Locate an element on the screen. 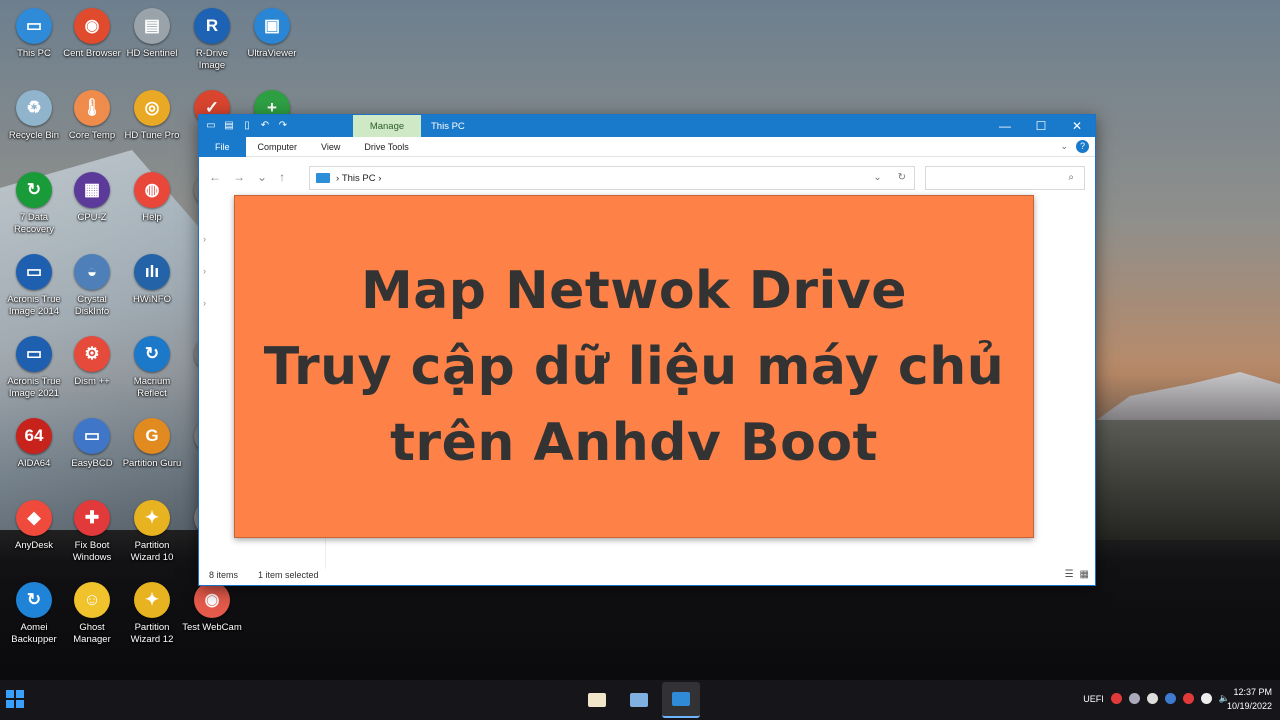 This screenshot has width=1280, height=720. app-icon: ▤ is located at coordinates (152, 26).